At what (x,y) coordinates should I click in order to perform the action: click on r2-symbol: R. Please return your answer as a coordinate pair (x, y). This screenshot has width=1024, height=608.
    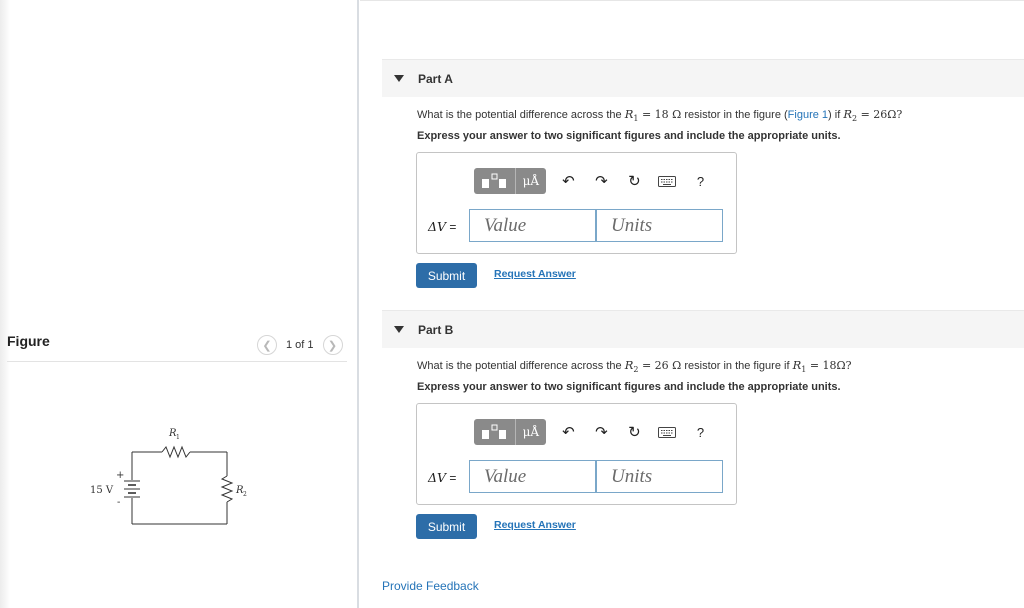
    Looking at the image, I should click on (847, 114).